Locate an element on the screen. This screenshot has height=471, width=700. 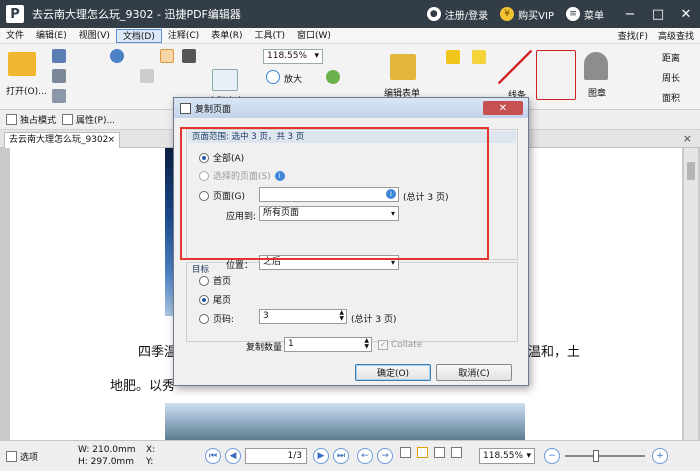
radio-first-page: 首页 is located at coordinates (215, 280).